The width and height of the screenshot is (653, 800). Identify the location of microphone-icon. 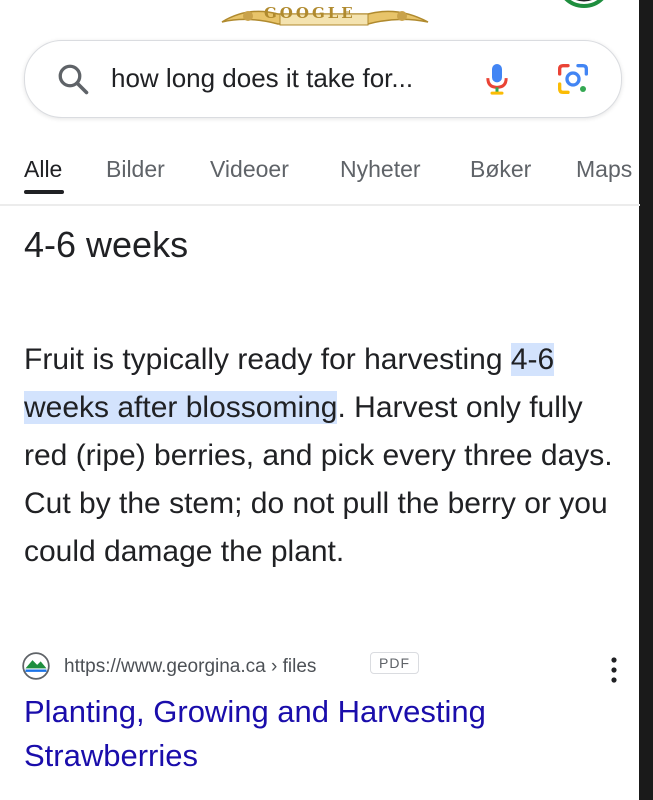
(497, 79).